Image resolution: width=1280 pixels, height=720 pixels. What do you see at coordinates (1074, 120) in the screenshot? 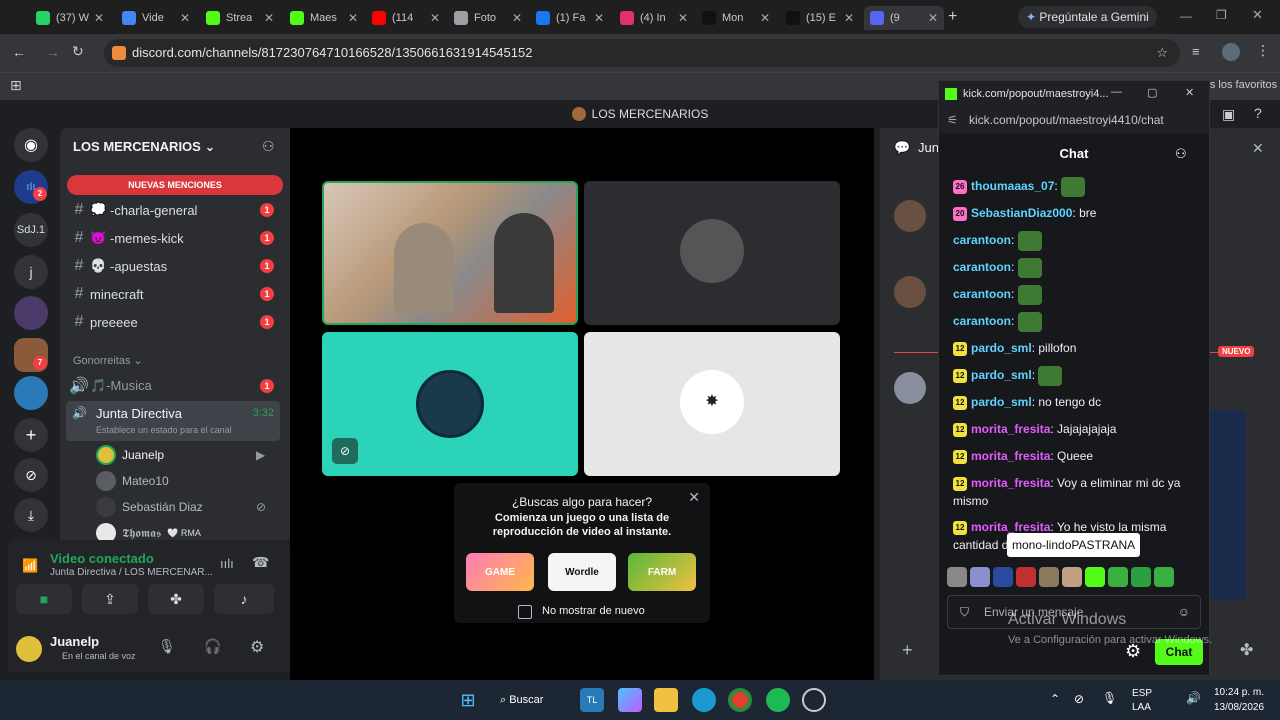
I see `kick-url-bar: ⚟ kick.com/popout/maestroyi4410/chat` at bounding box center [1074, 120].